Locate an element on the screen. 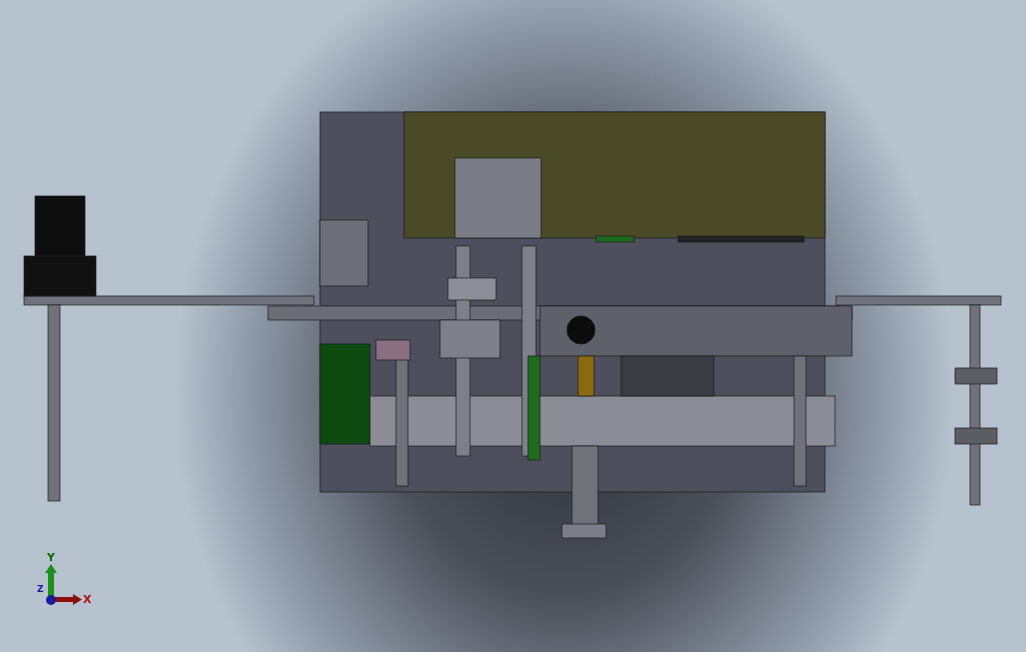 The width and height of the screenshot is (1026, 652). axis-label: Z is located at coordinates (40, 589).